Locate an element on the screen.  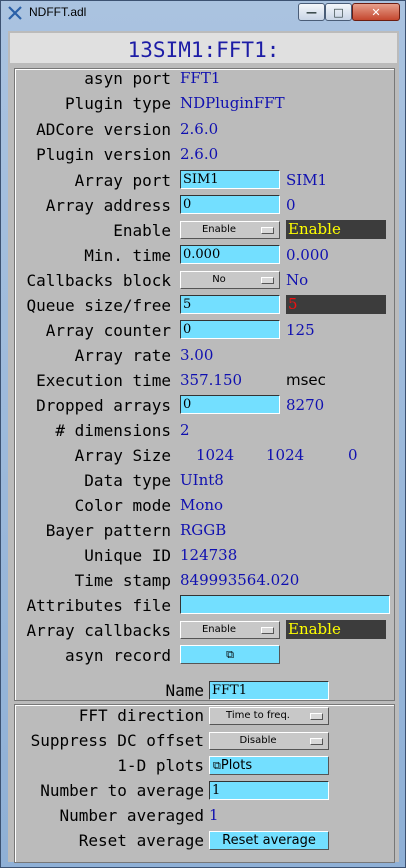
minimize-button: — is located at coordinates (311, 12).